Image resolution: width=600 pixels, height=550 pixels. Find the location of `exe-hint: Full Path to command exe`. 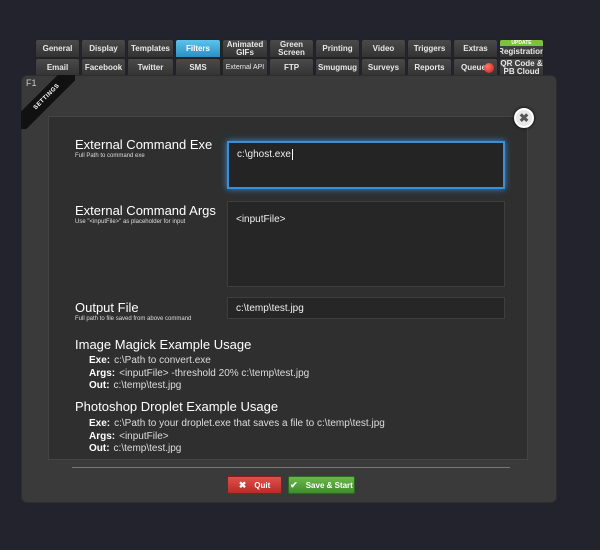

exe-hint: Full Path to command exe is located at coordinates (110, 156).